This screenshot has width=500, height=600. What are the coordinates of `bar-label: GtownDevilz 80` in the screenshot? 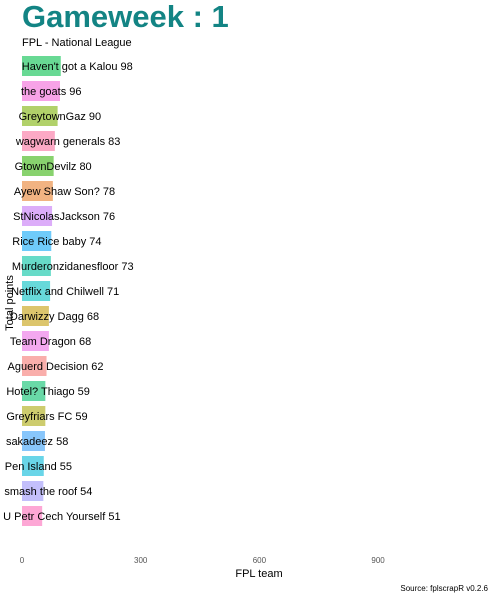 It's located at (53, 167).